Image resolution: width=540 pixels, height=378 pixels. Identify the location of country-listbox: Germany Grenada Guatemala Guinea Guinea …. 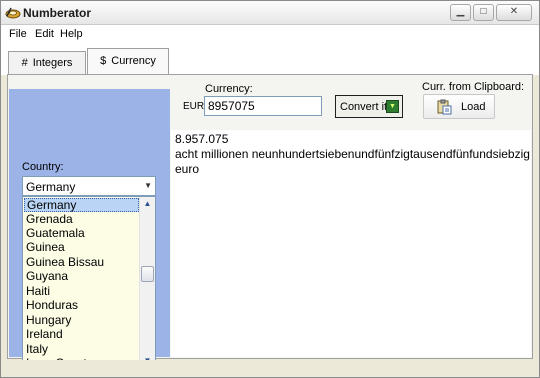
(89, 282).